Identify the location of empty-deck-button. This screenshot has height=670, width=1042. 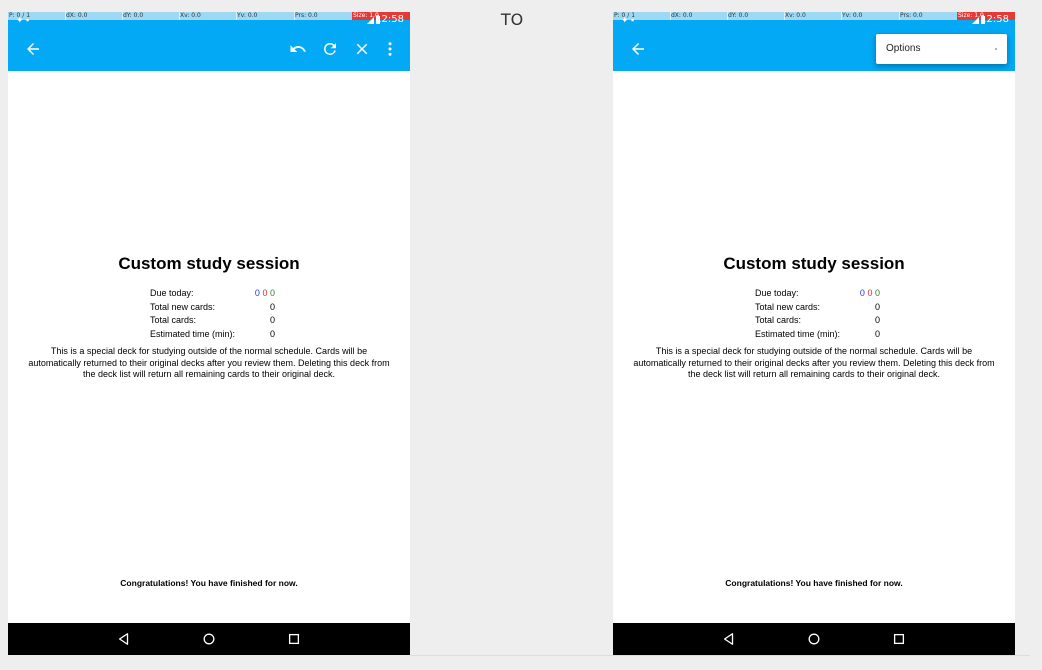
(362, 49).